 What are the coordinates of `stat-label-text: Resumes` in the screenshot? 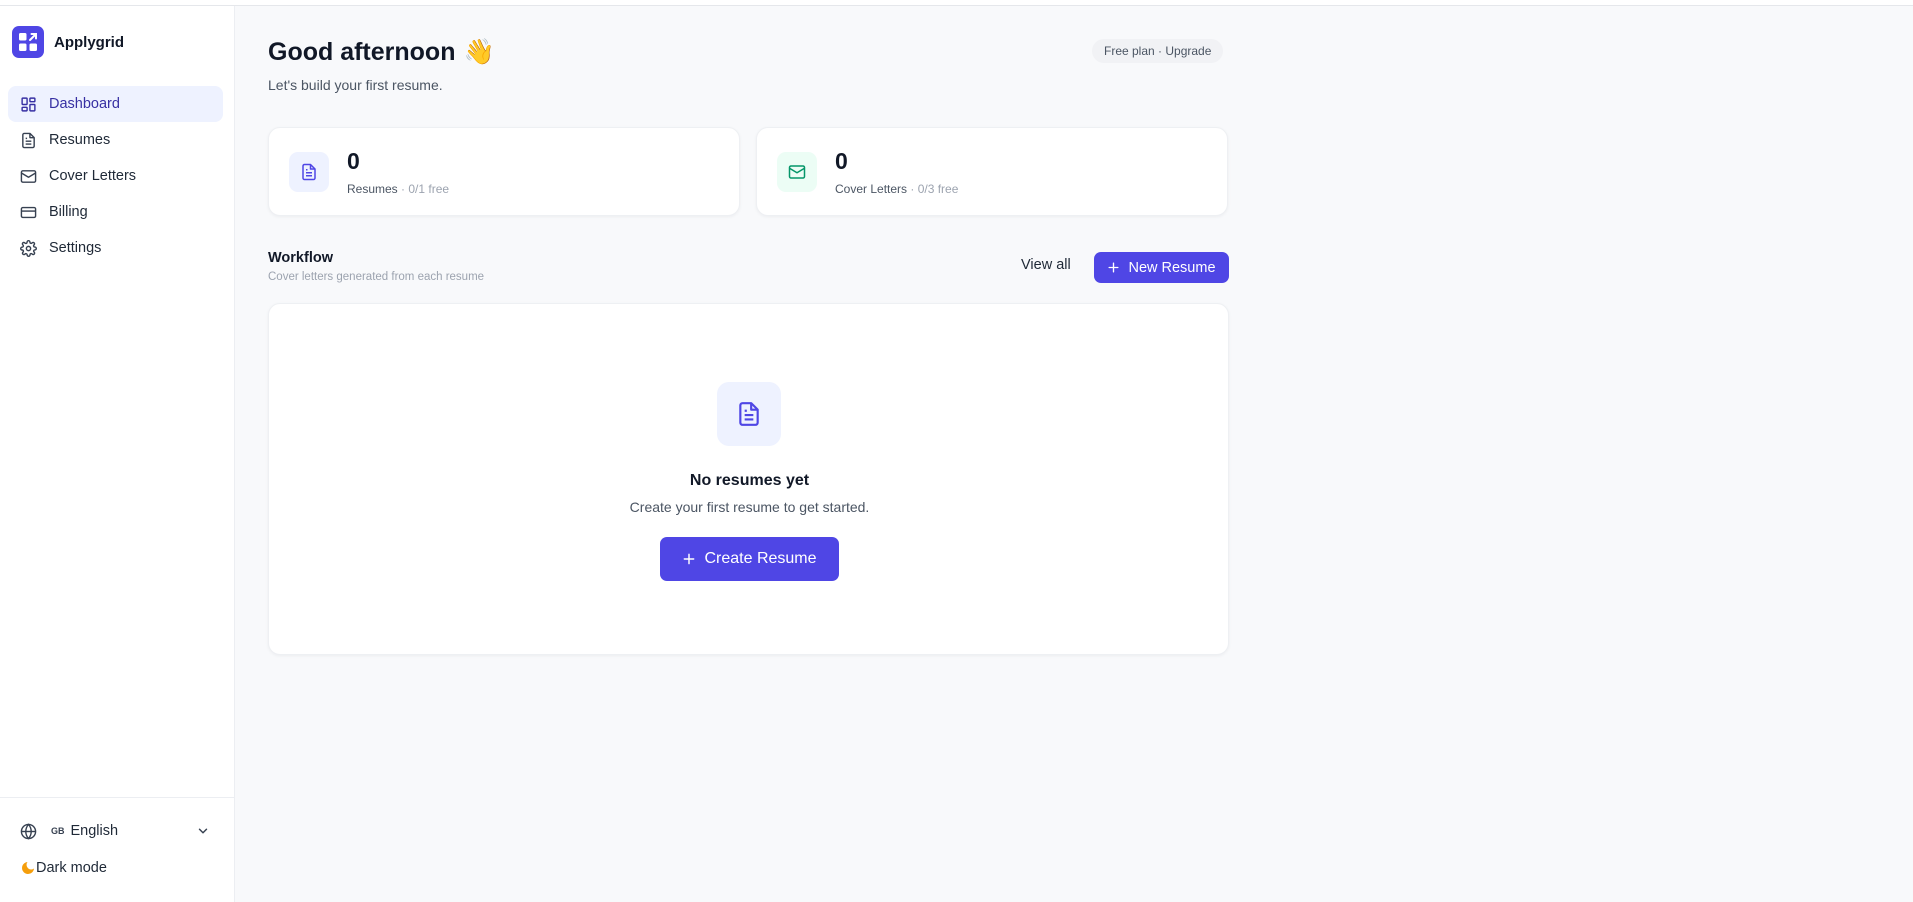 It's located at (372, 189).